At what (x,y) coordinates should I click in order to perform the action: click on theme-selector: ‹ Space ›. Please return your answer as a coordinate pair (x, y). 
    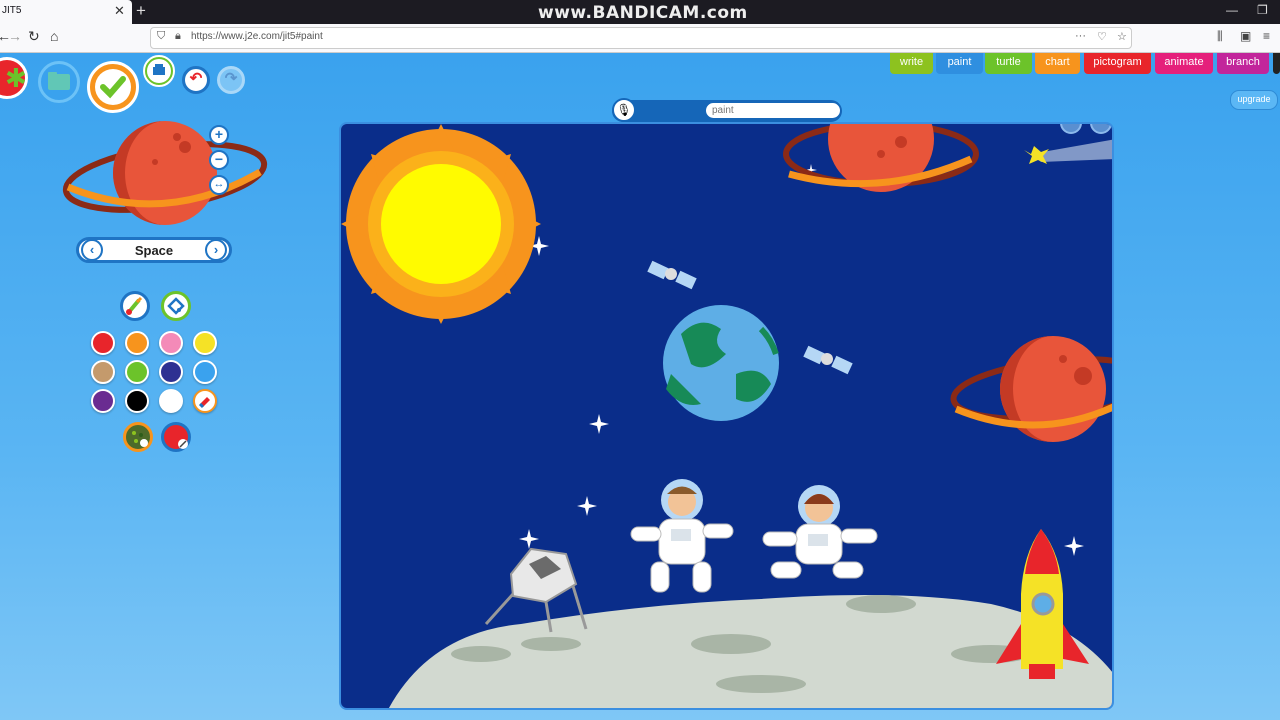
    Looking at the image, I should click on (154, 250).